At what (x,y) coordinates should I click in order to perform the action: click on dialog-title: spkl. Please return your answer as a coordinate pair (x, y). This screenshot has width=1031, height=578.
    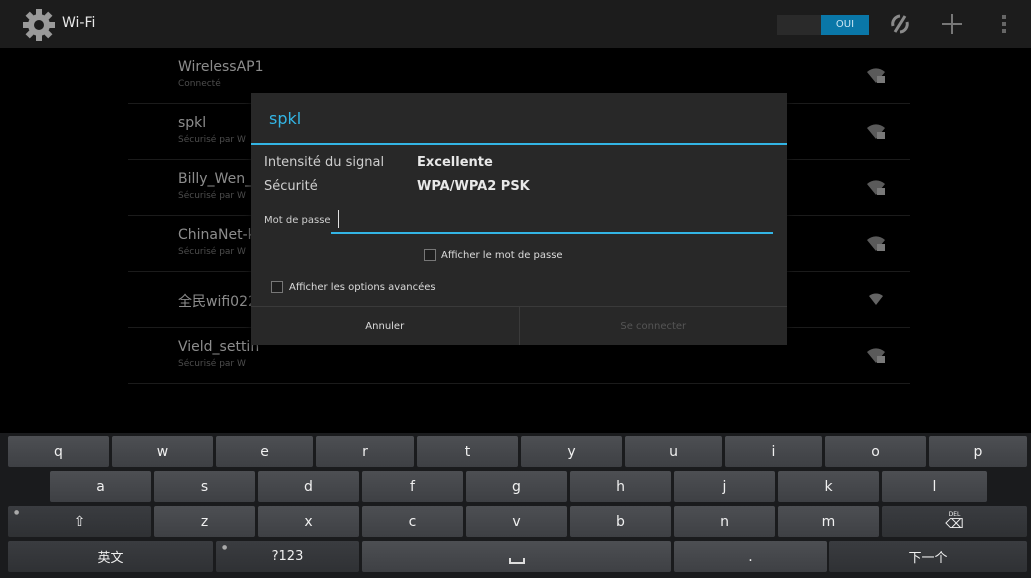
    Looking at the image, I should click on (285, 118).